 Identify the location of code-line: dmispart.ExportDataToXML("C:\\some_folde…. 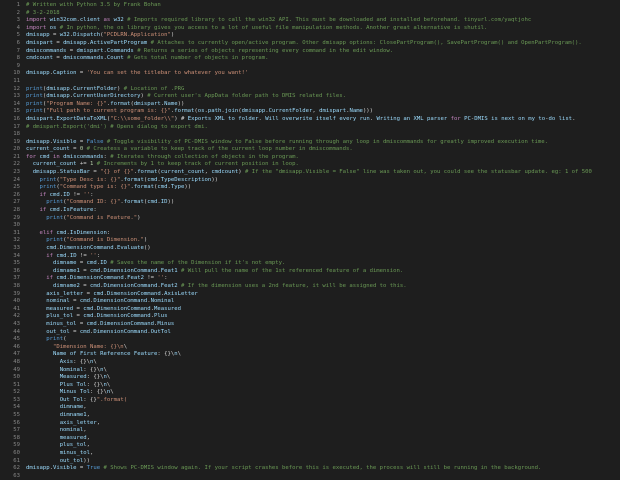
(321, 120).